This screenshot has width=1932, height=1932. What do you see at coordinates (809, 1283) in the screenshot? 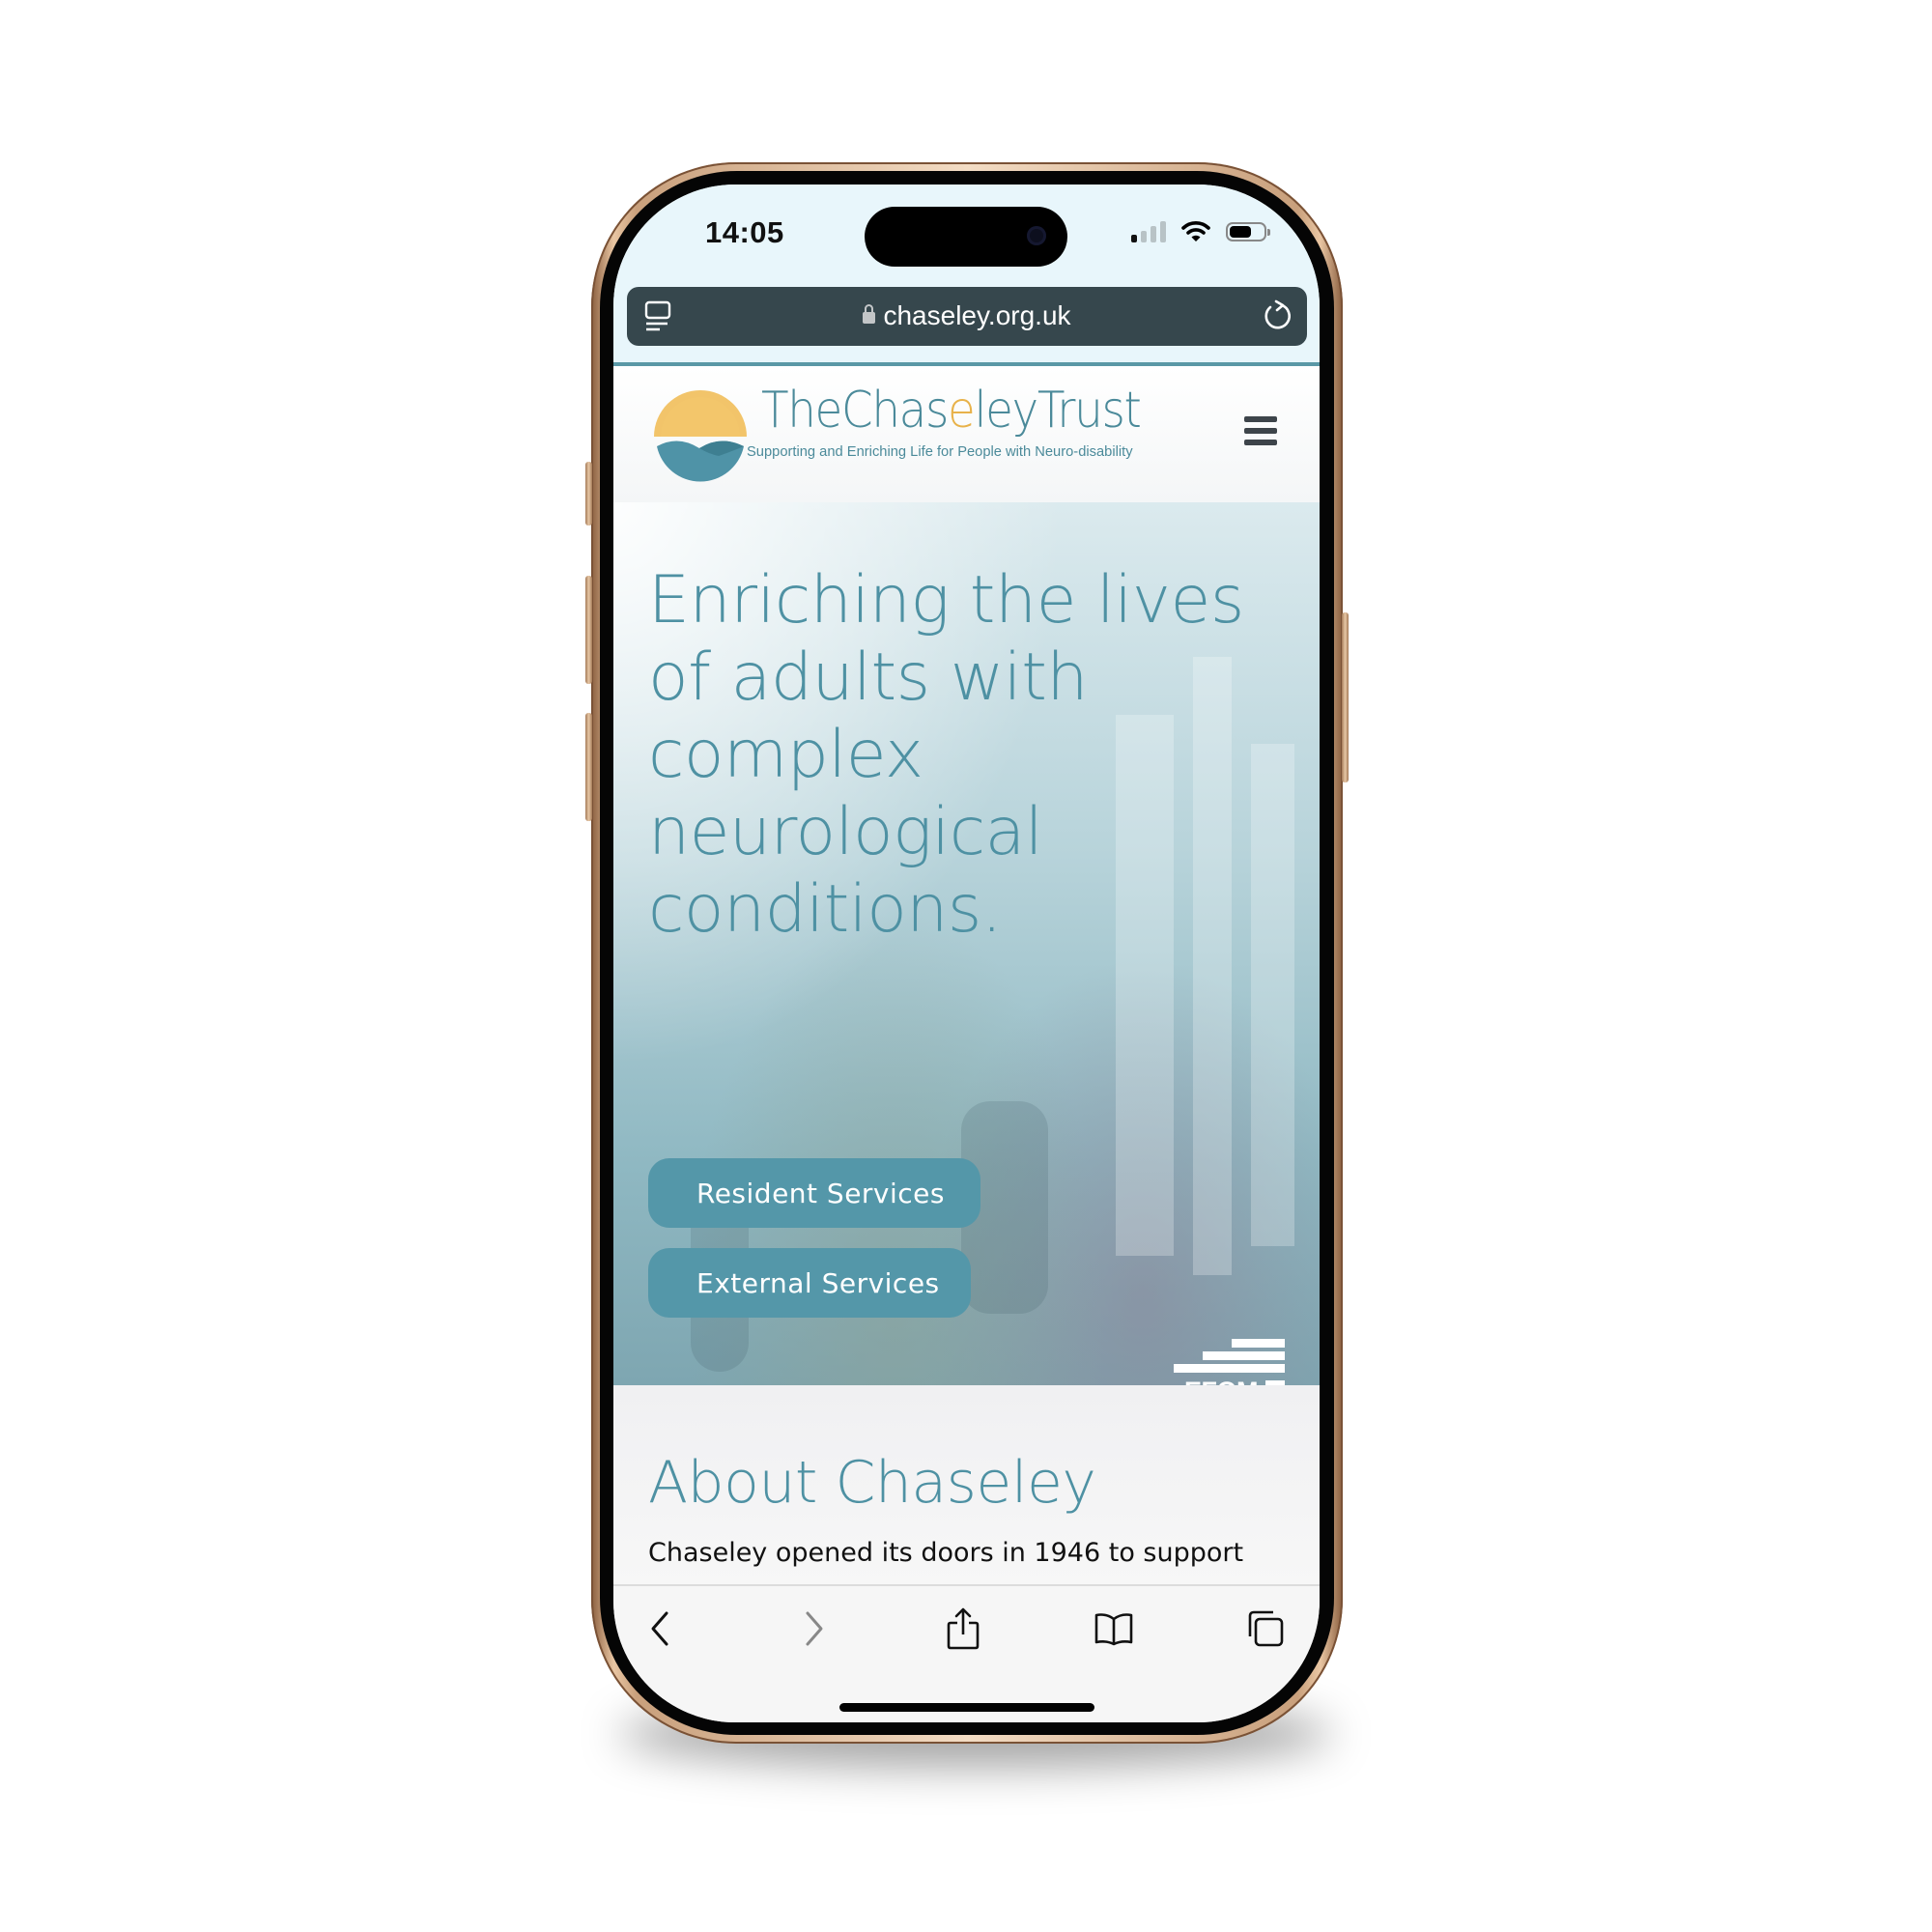
I see `external-services-button: External Services` at bounding box center [809, 1283].